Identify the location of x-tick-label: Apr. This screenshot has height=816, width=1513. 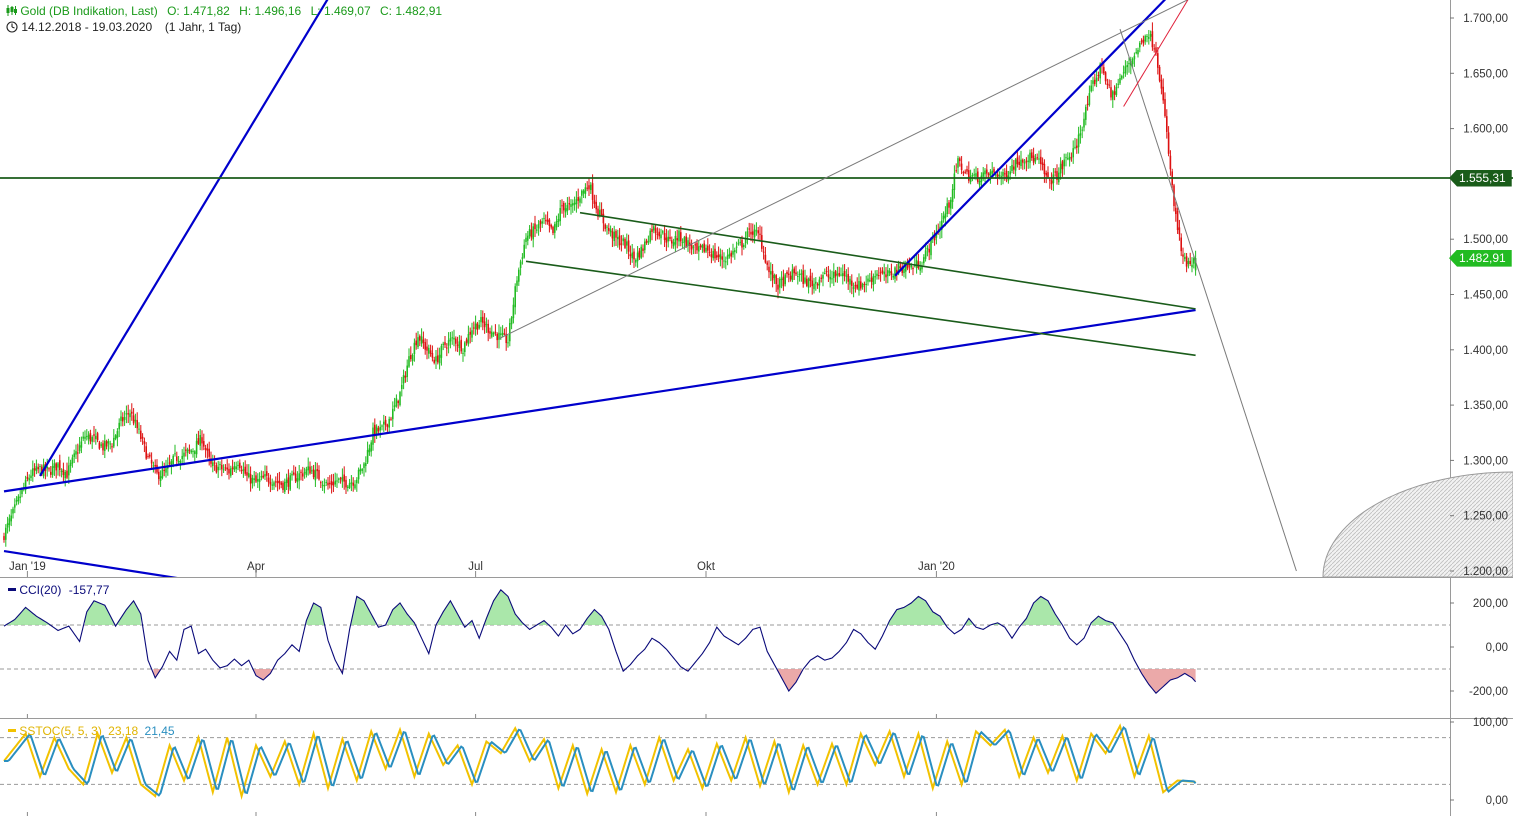
(256, 567).